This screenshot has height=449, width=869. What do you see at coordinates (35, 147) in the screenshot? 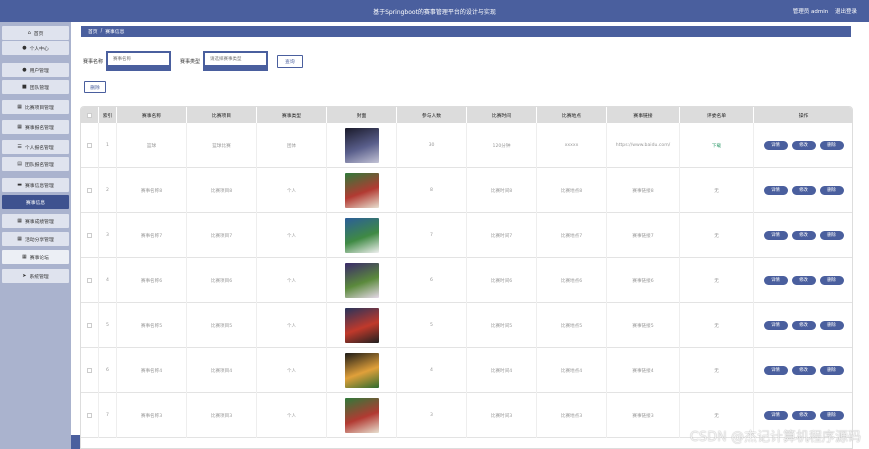
I see `sidebar-item-6: ☰ 个人报名管理` at bounding box center [35, 147].